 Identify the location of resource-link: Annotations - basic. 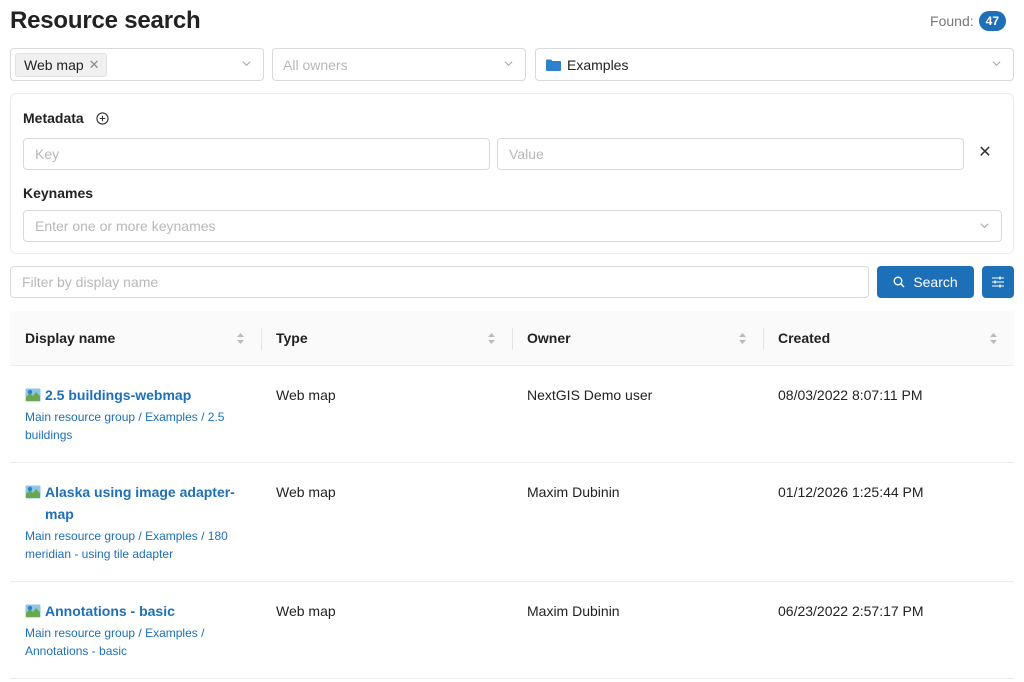
(135, 611).